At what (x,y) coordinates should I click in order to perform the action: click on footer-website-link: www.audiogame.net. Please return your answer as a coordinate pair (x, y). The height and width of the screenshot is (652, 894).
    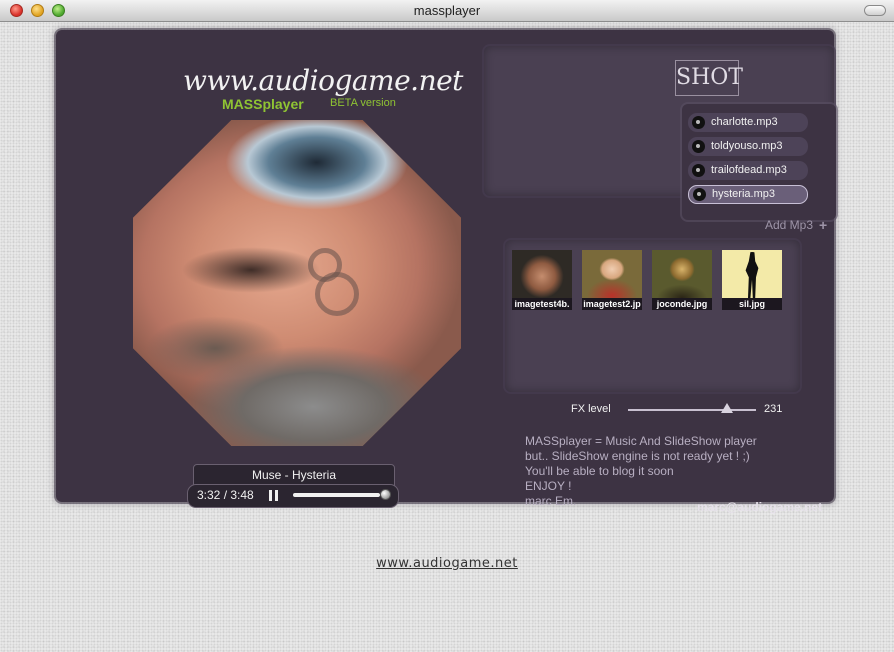
    Looking at the image, I should click on (447, 563).